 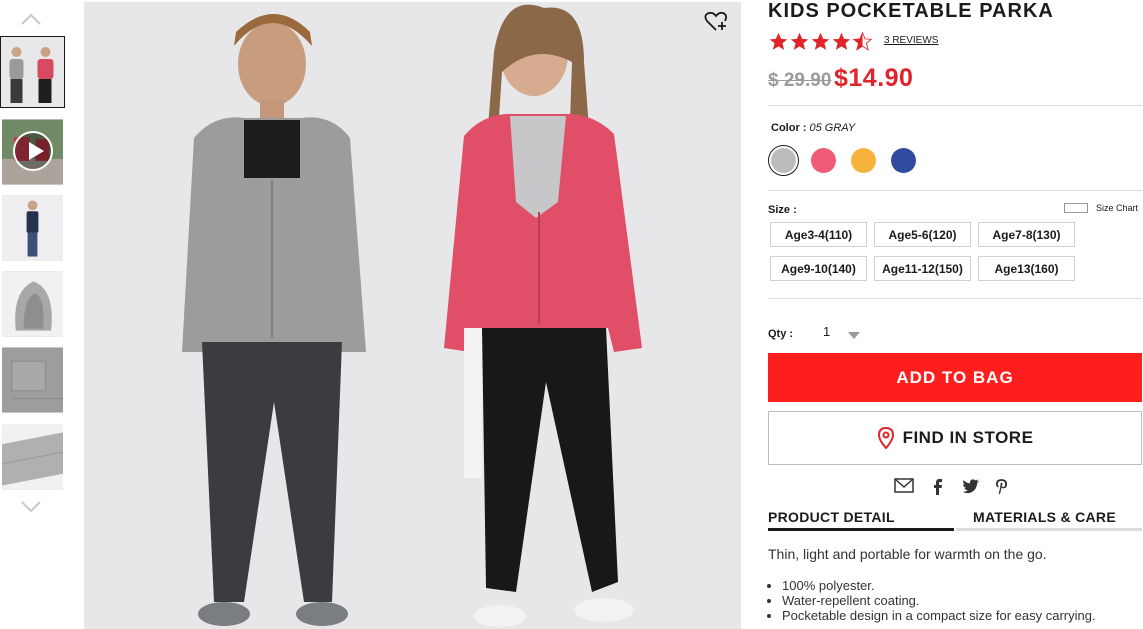 What do you see at coordinates (861, 529) in the screenshot?
I see `tab-active-underline` at bounding box center [861, 529].